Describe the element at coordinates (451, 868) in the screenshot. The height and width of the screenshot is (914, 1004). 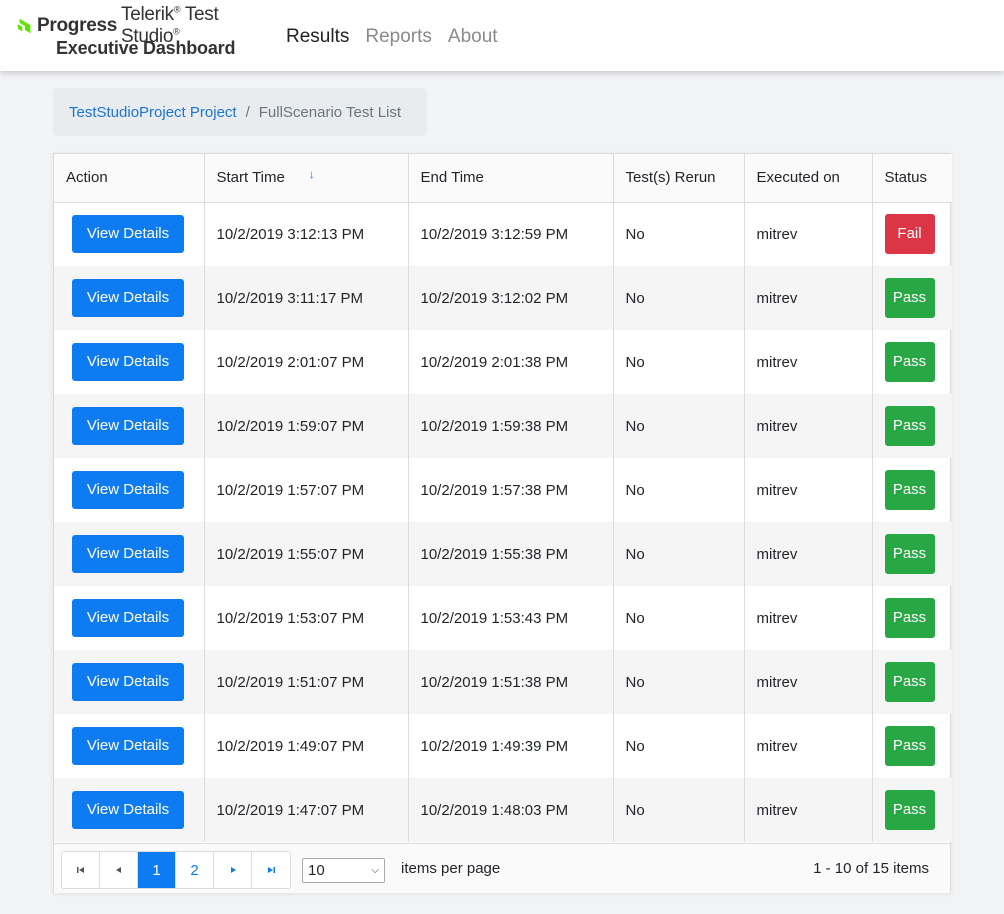
I see `items-per-page-label: items per page` at that location.